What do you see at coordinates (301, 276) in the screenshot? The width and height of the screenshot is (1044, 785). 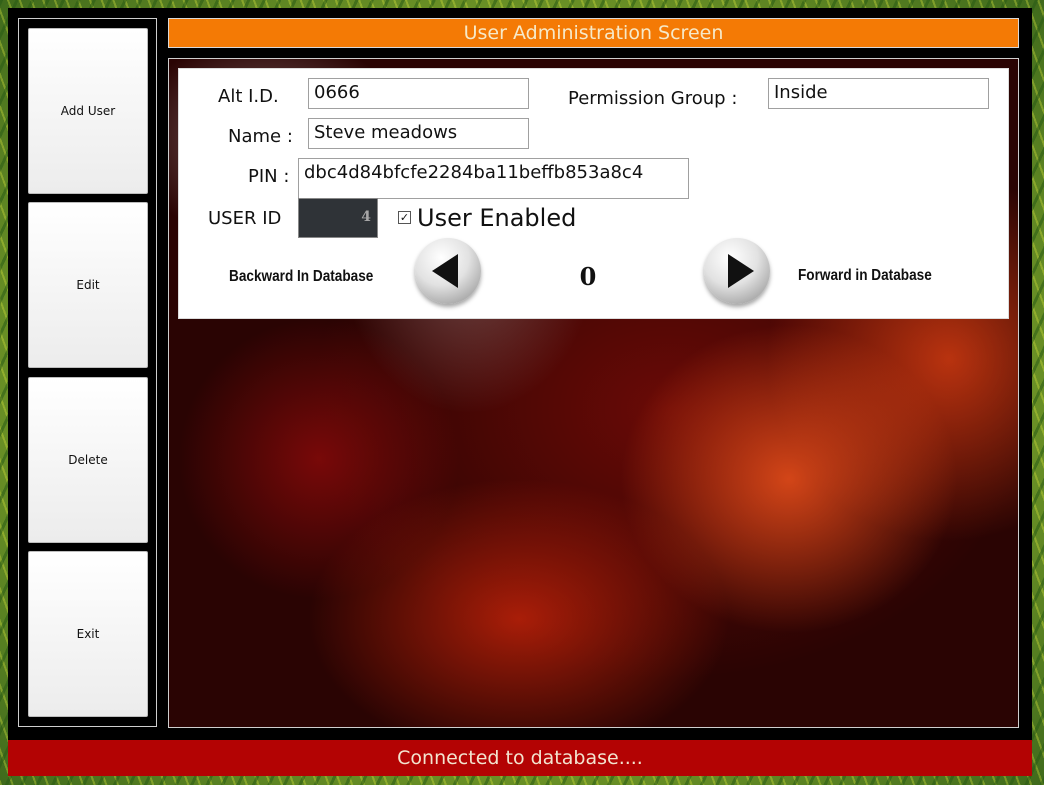 I see `backward-label: Backward In Database` at bounding box center [301, 276].